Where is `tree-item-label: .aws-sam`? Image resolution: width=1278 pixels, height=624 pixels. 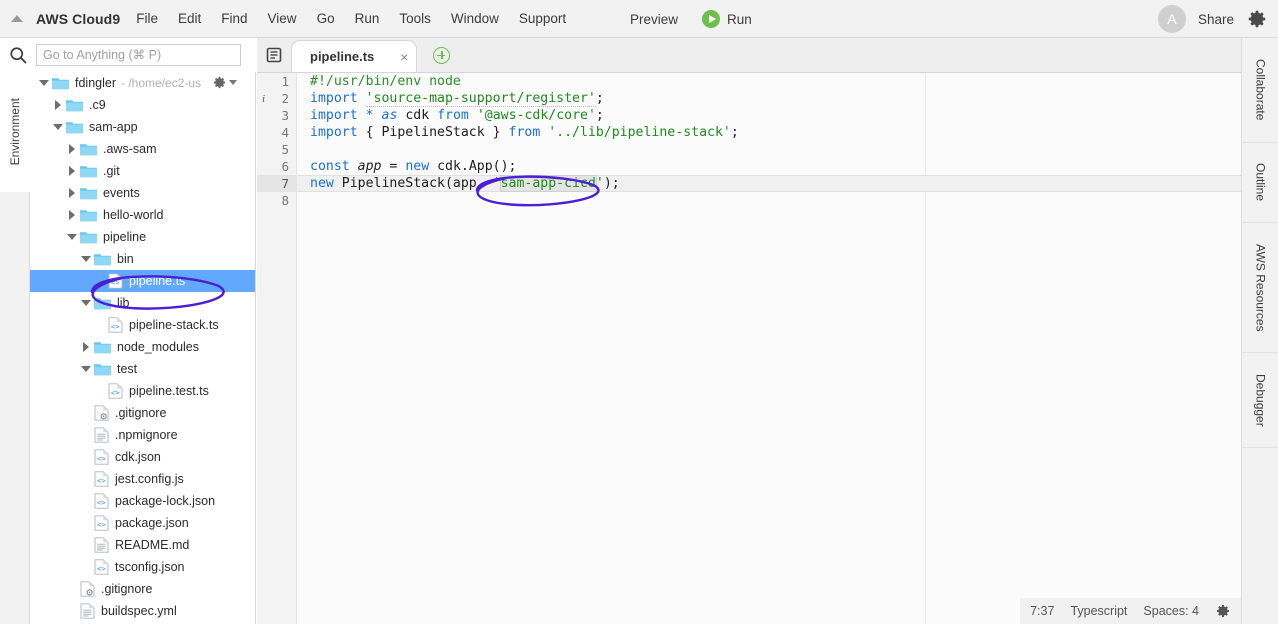 tree-item-label: .aws-sam is located at coordinates (130, 148).